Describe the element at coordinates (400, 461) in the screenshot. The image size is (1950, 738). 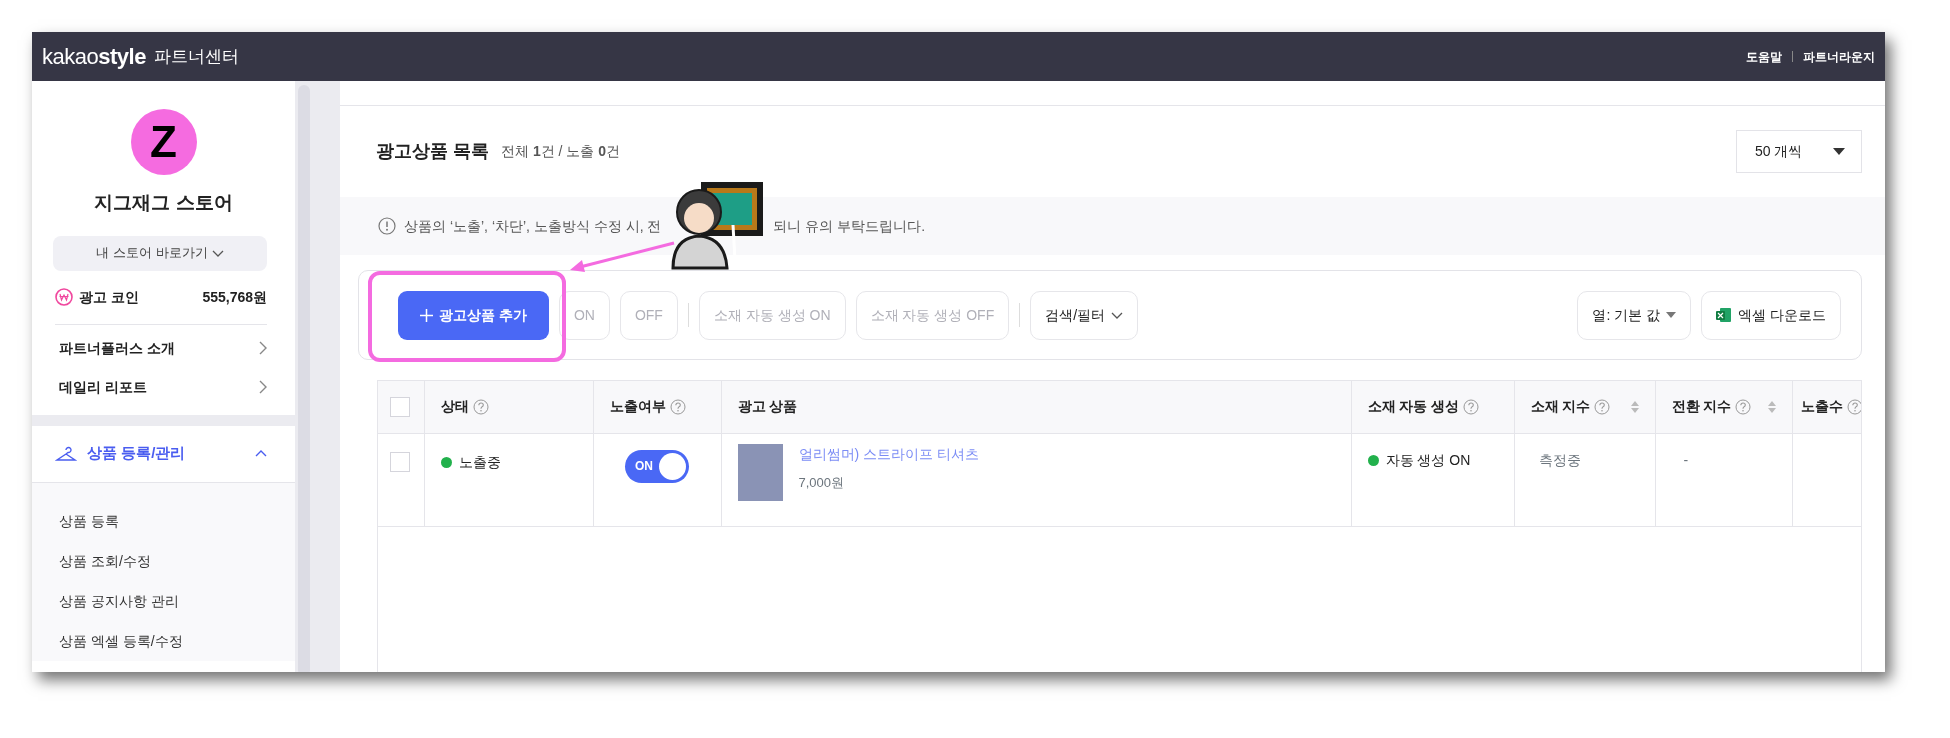
I see `row-checkbox` at that location.